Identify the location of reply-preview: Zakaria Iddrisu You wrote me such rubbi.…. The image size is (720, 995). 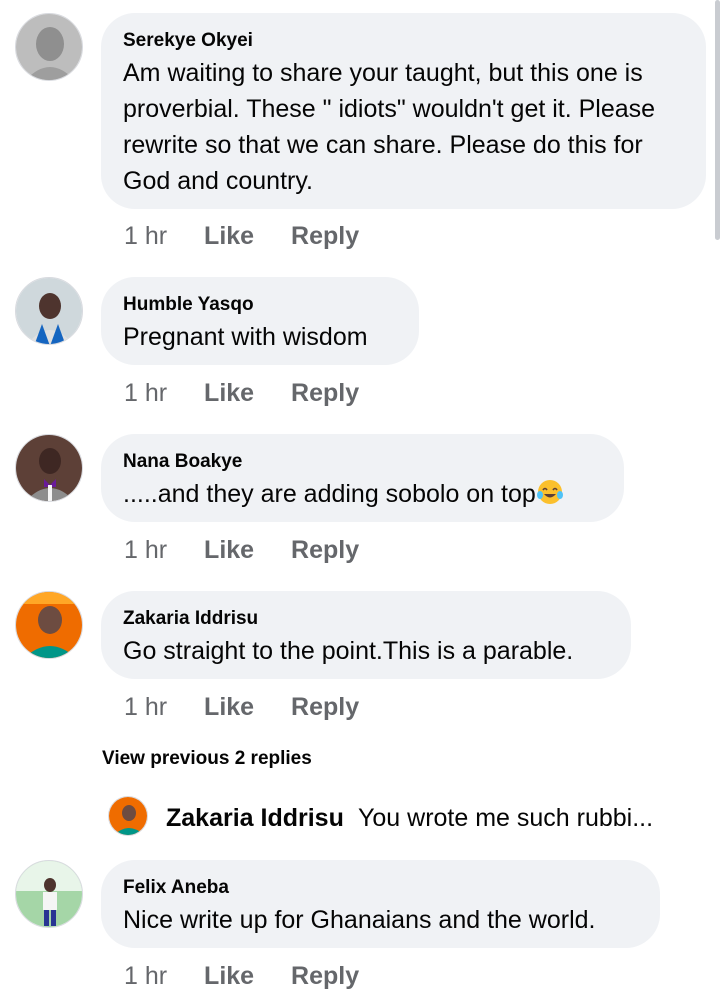
(408, 818).